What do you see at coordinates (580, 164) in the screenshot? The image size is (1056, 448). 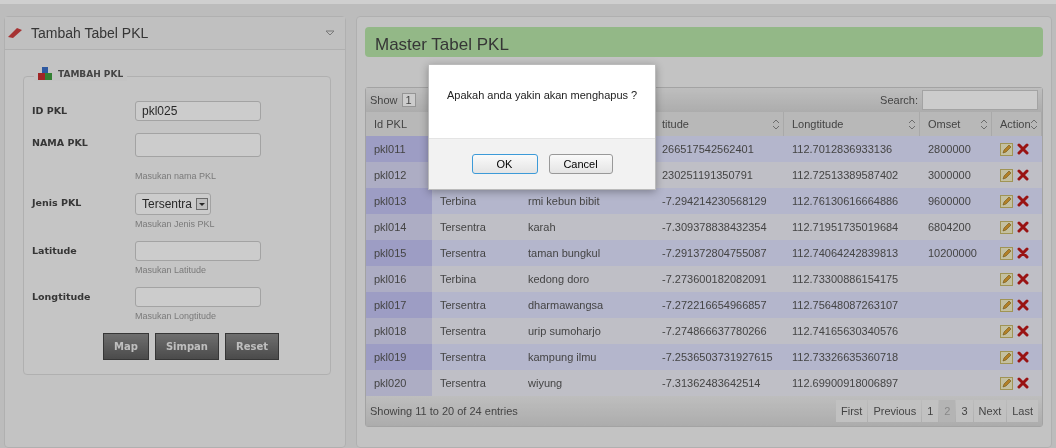 I see `dialog-button: Cancel` at bounding box center [580, 164].